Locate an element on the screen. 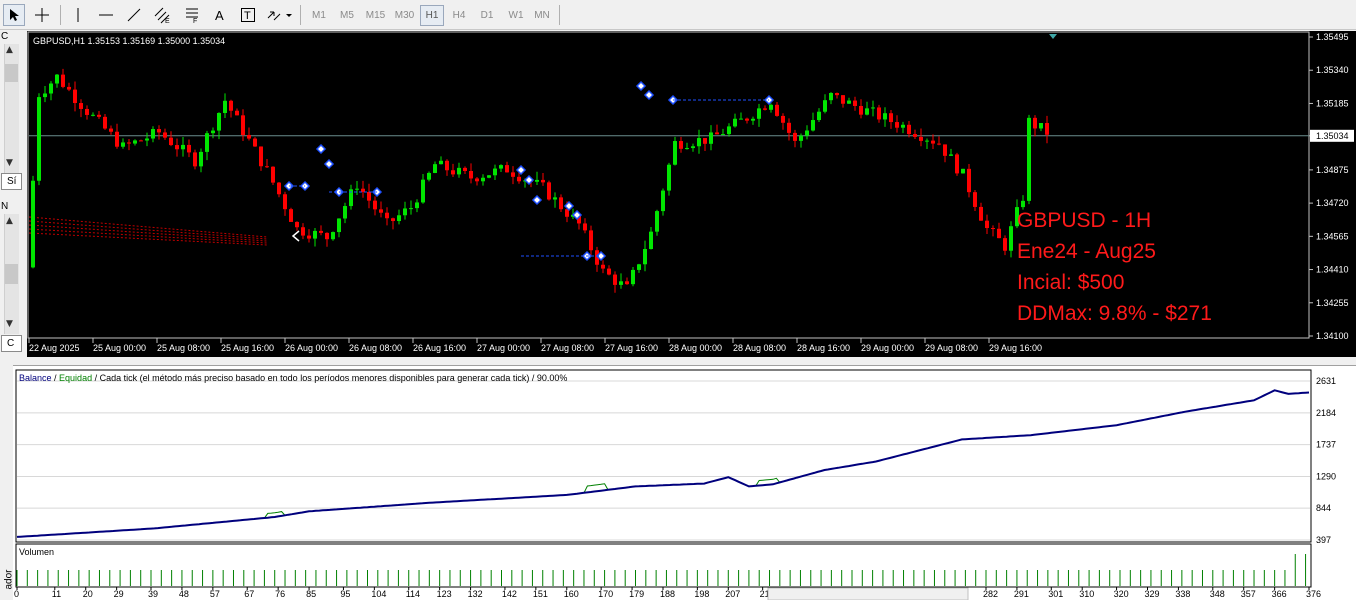 This screenshot has height=600, width=1356. trendline-icon is located at coordinates (134, 15).